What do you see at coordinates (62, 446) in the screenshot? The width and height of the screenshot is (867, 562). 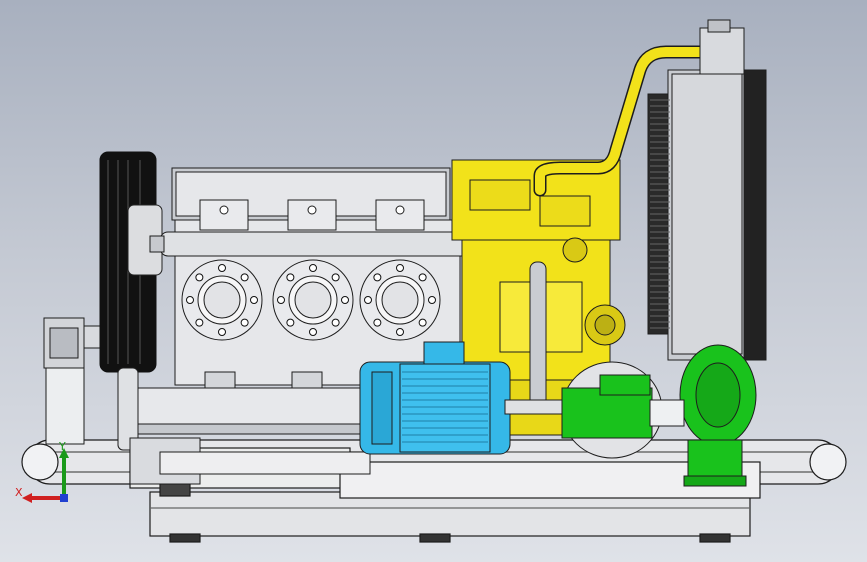 I see `y-axis-label: Y` at bounding box center [62, 446].